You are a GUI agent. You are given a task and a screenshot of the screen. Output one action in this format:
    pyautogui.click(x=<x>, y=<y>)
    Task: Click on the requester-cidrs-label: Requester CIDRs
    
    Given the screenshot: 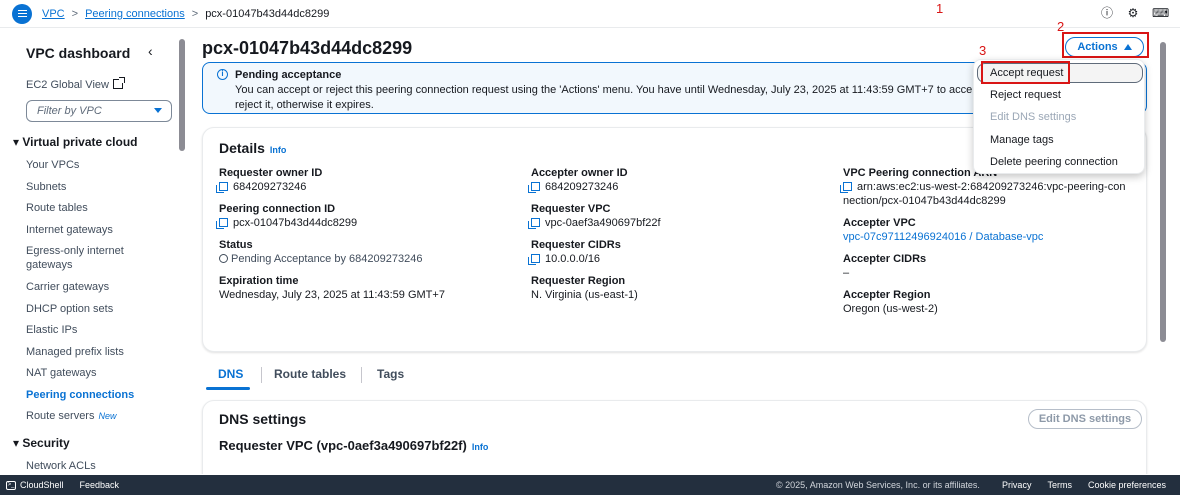 What is the action you would take?
    pyautogui.click(x=576, y=245)
    